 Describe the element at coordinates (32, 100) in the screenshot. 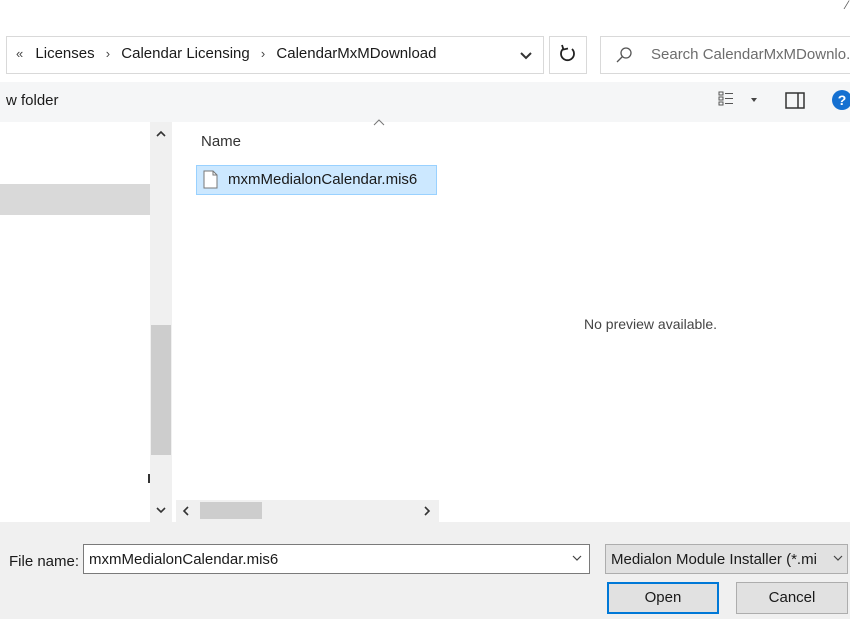

I see `new-folder-button: w folder` at that location.